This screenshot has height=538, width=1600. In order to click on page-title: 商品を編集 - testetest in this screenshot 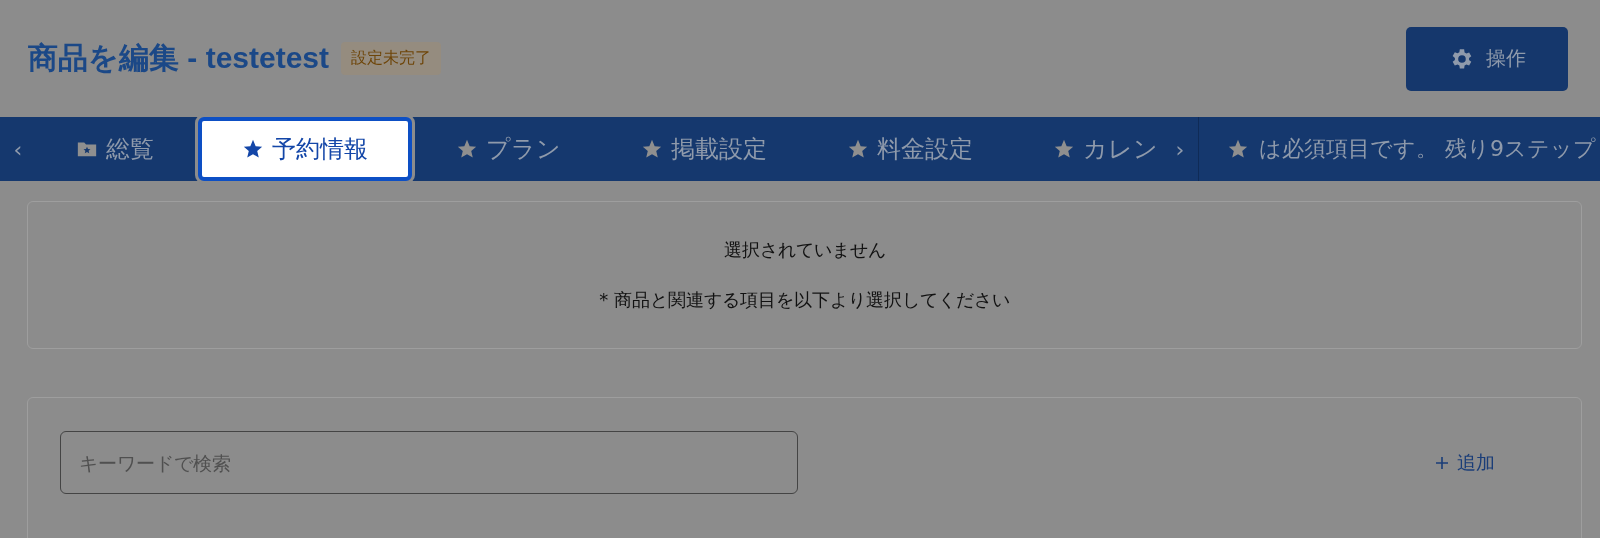, I will do `click(179, 58)`.